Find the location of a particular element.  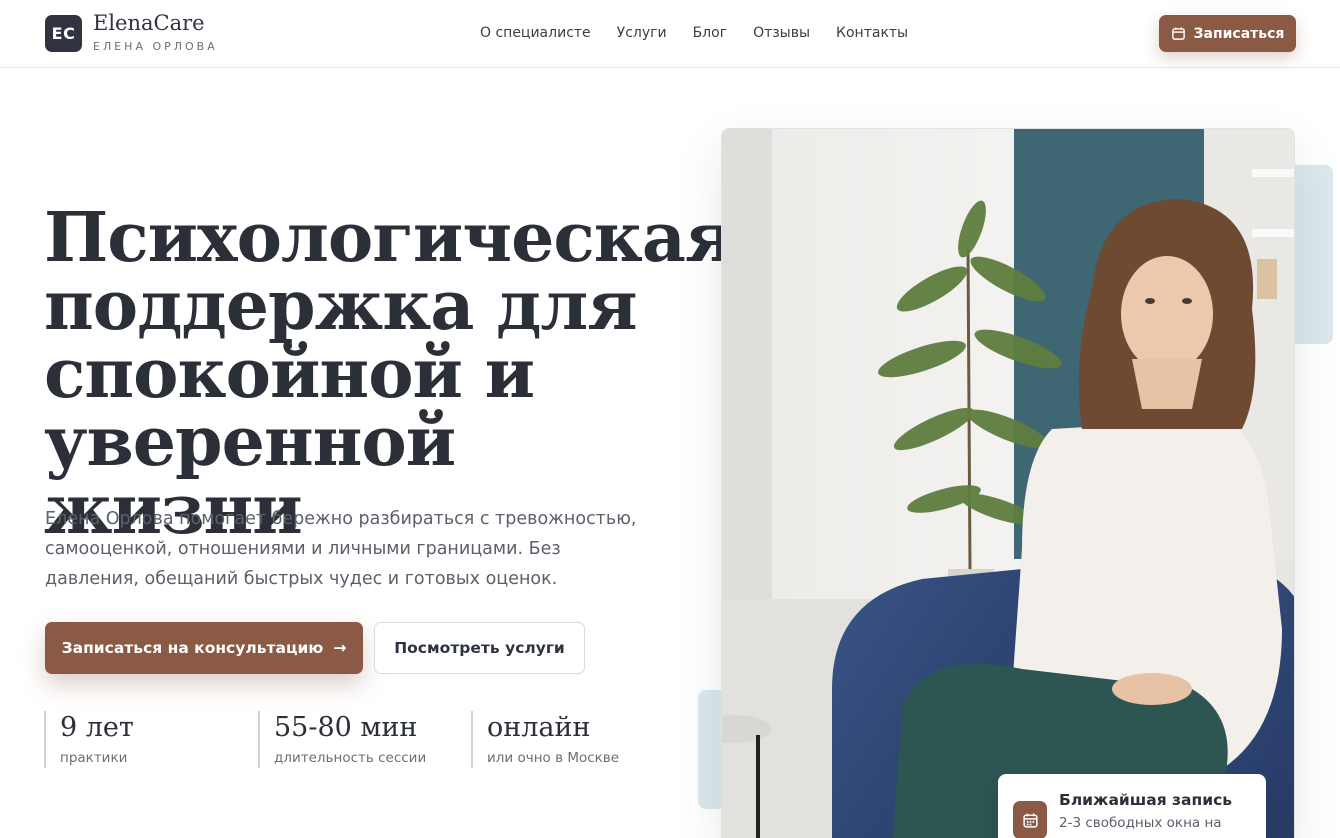

book-button: Записаться is located at coordinates (1227, 33).